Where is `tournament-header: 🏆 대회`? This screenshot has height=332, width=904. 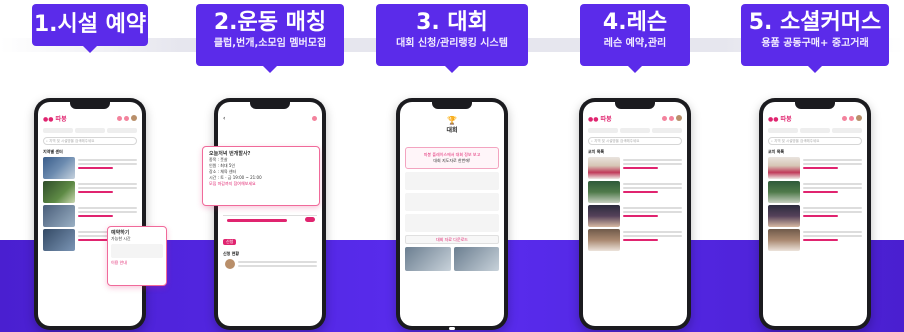
tournament-header: 🏆 대회 is located at coordinates (452, 127).